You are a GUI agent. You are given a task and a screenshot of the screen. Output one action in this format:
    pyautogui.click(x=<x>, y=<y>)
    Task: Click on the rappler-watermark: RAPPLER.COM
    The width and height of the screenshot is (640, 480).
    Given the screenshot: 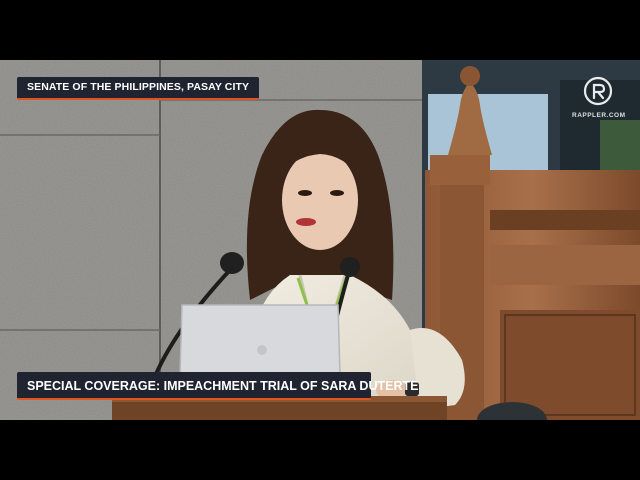 What is the action you would take?
    pyautogui.click(x=599, y=97)
    